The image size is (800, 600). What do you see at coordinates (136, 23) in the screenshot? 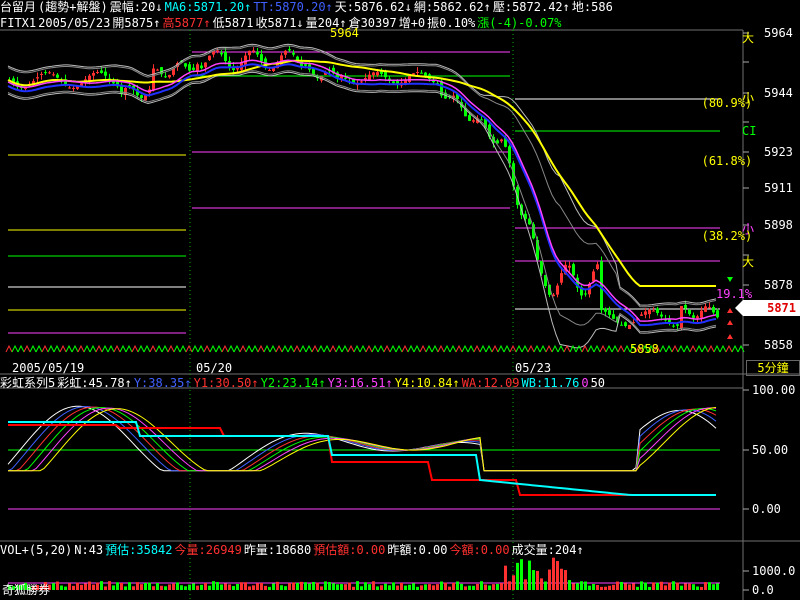
I see `quote-field-2: 開5875↑` at bounding box center [136, 23].